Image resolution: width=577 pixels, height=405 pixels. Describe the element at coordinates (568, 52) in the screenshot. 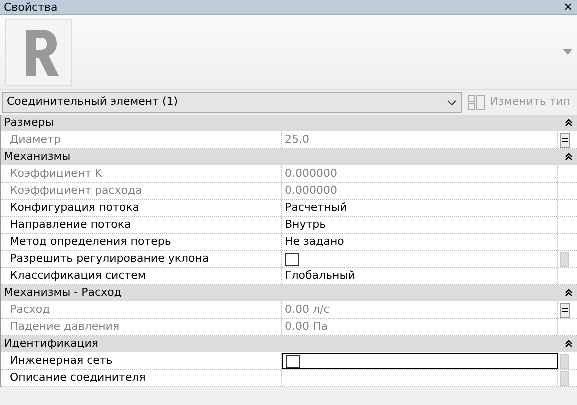

I see `dropdown-arrow-icon` at that location.